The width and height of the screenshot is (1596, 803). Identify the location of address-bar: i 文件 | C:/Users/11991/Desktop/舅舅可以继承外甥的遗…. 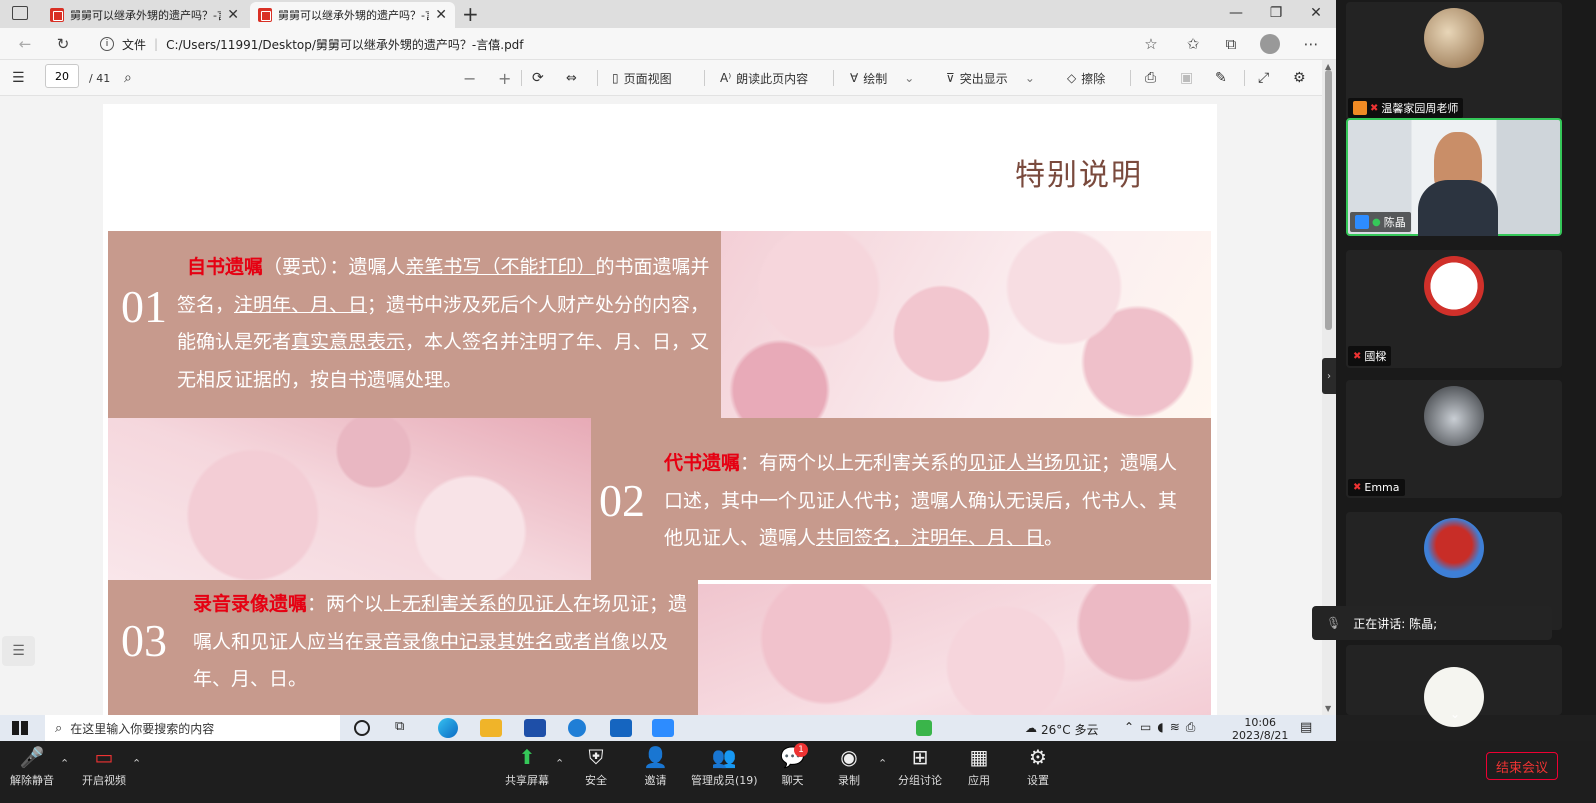
(630, 44).